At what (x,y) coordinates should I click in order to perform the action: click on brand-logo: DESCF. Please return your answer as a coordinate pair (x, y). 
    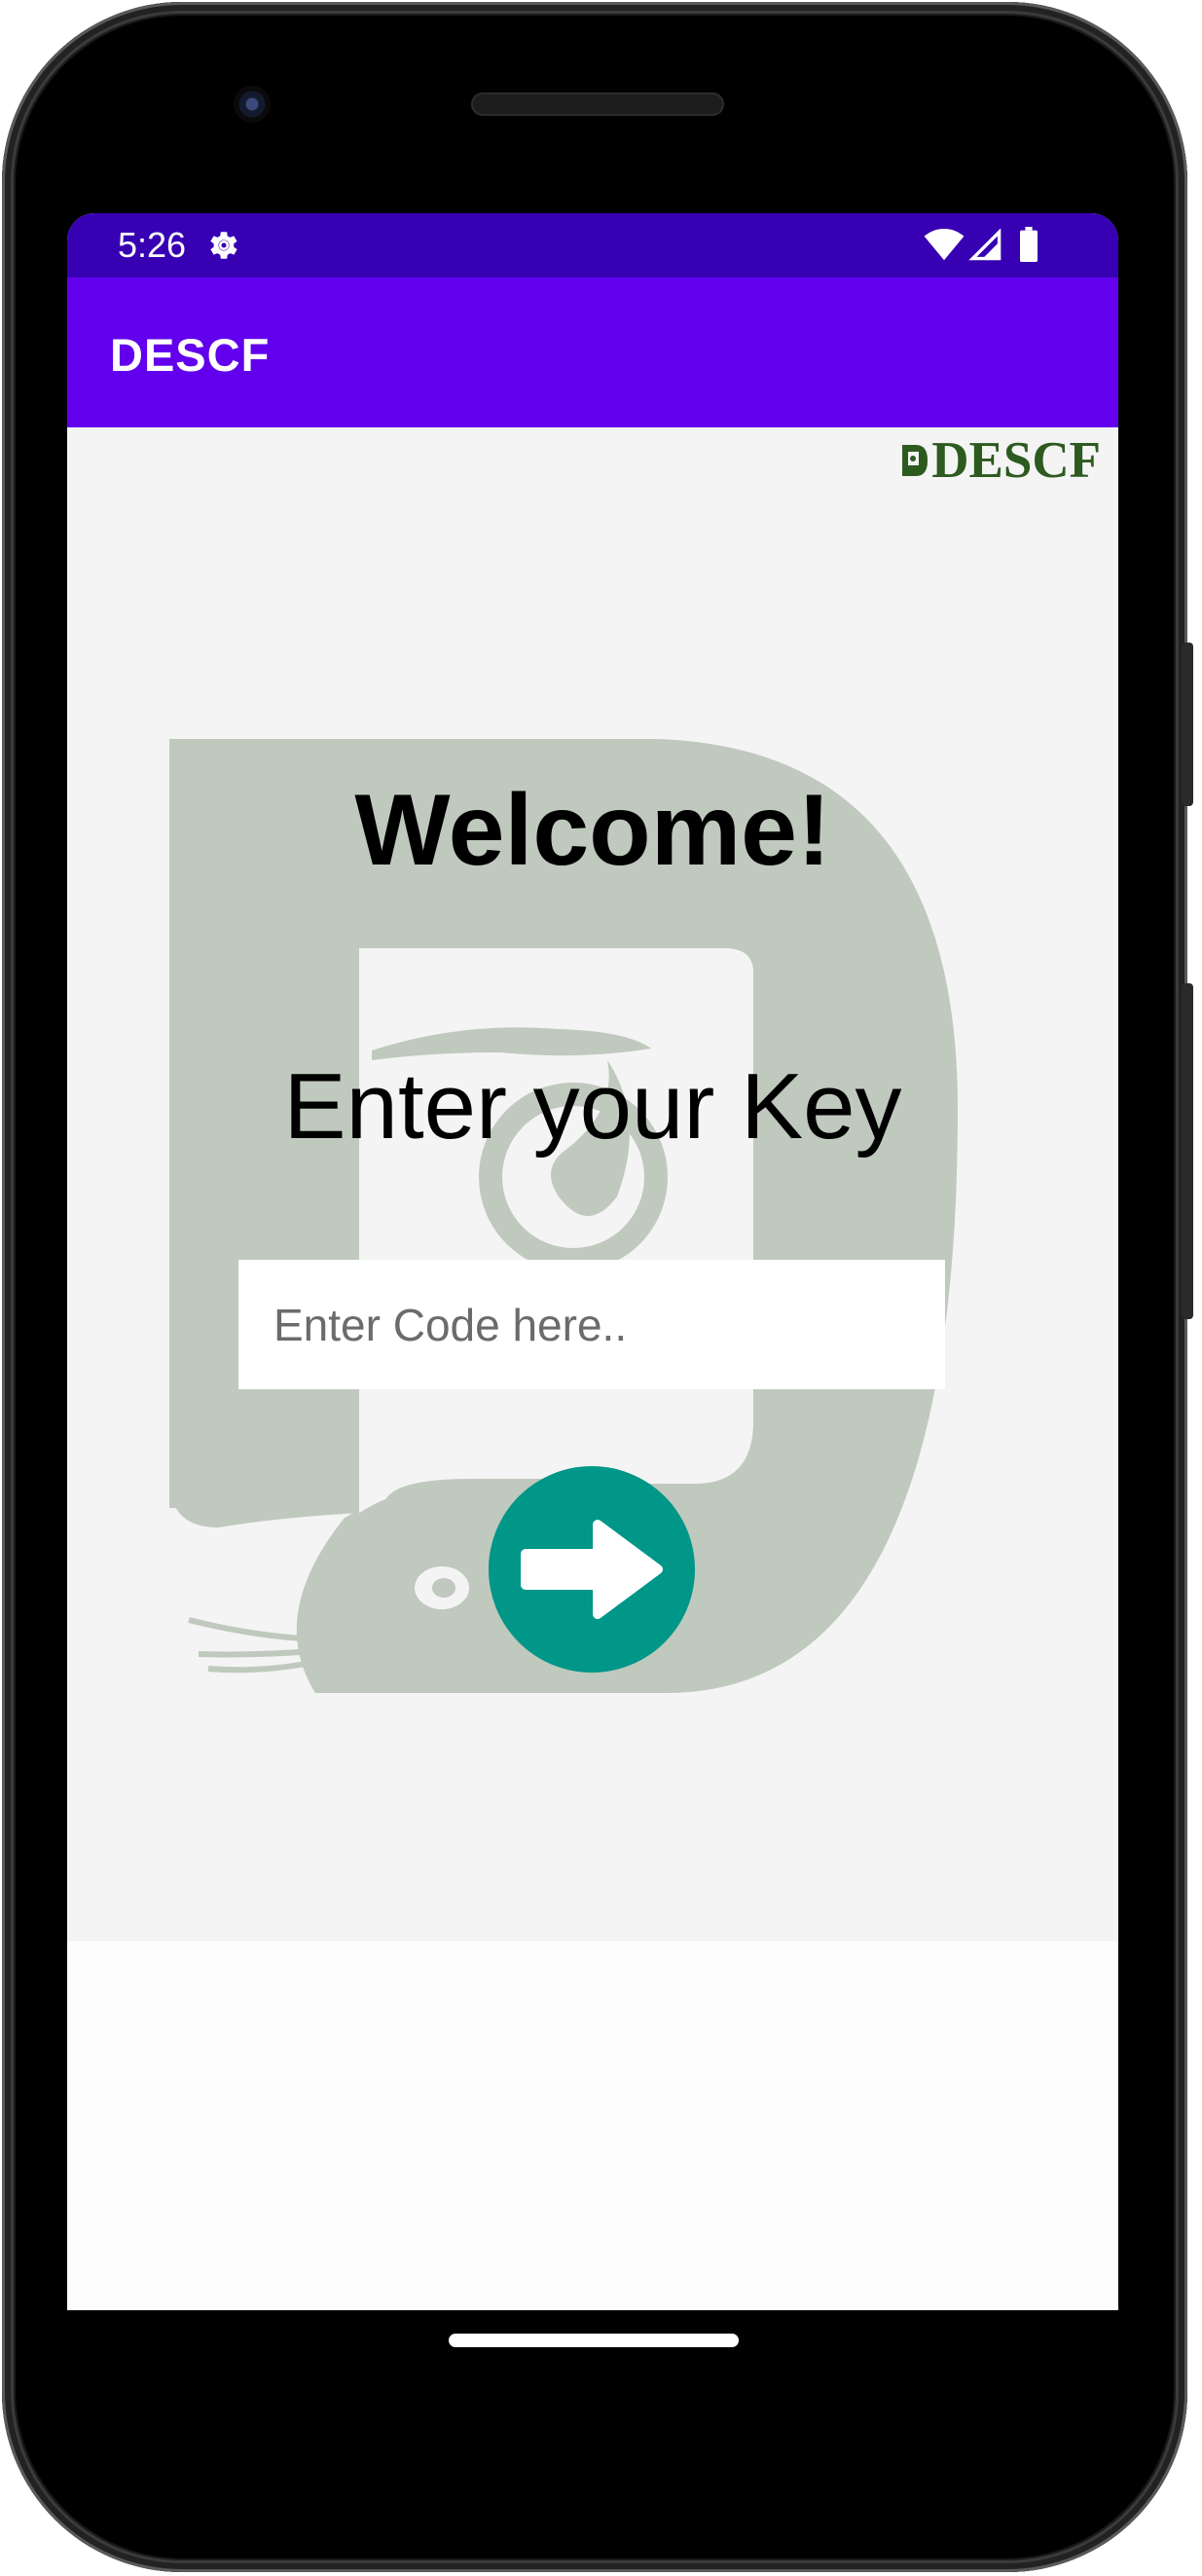
    Looking at the image, I should click on (1001, 460).